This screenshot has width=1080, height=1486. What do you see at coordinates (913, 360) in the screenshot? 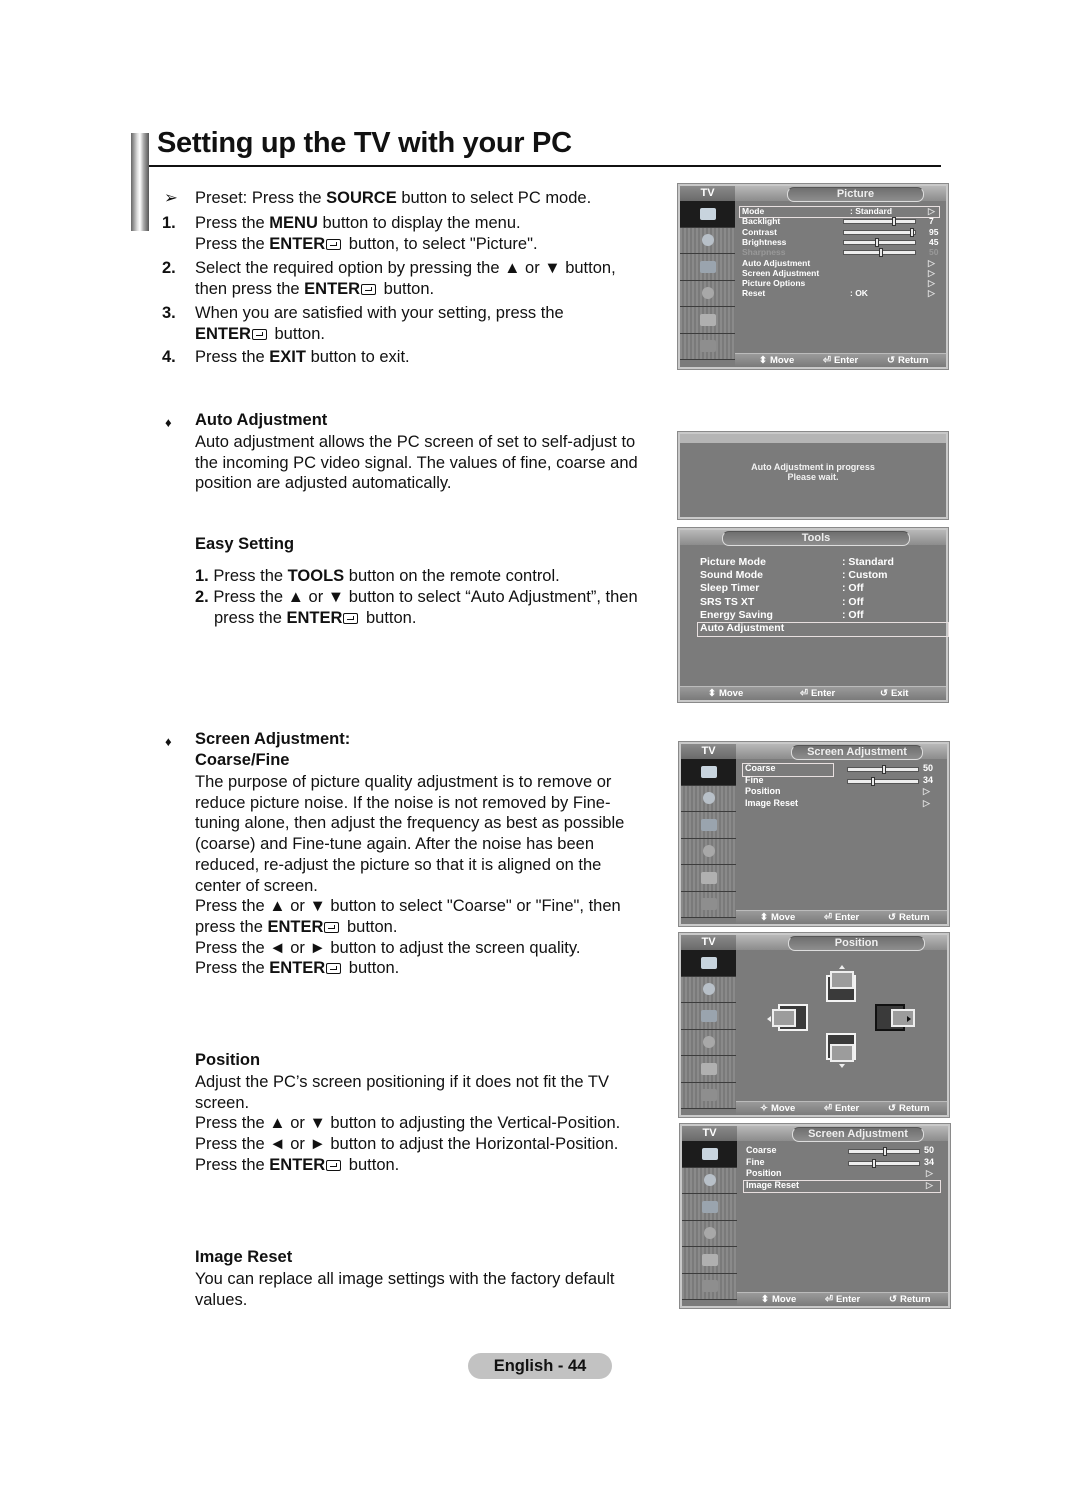
I see `hint-label: Return` at bounding box center [913, 360].